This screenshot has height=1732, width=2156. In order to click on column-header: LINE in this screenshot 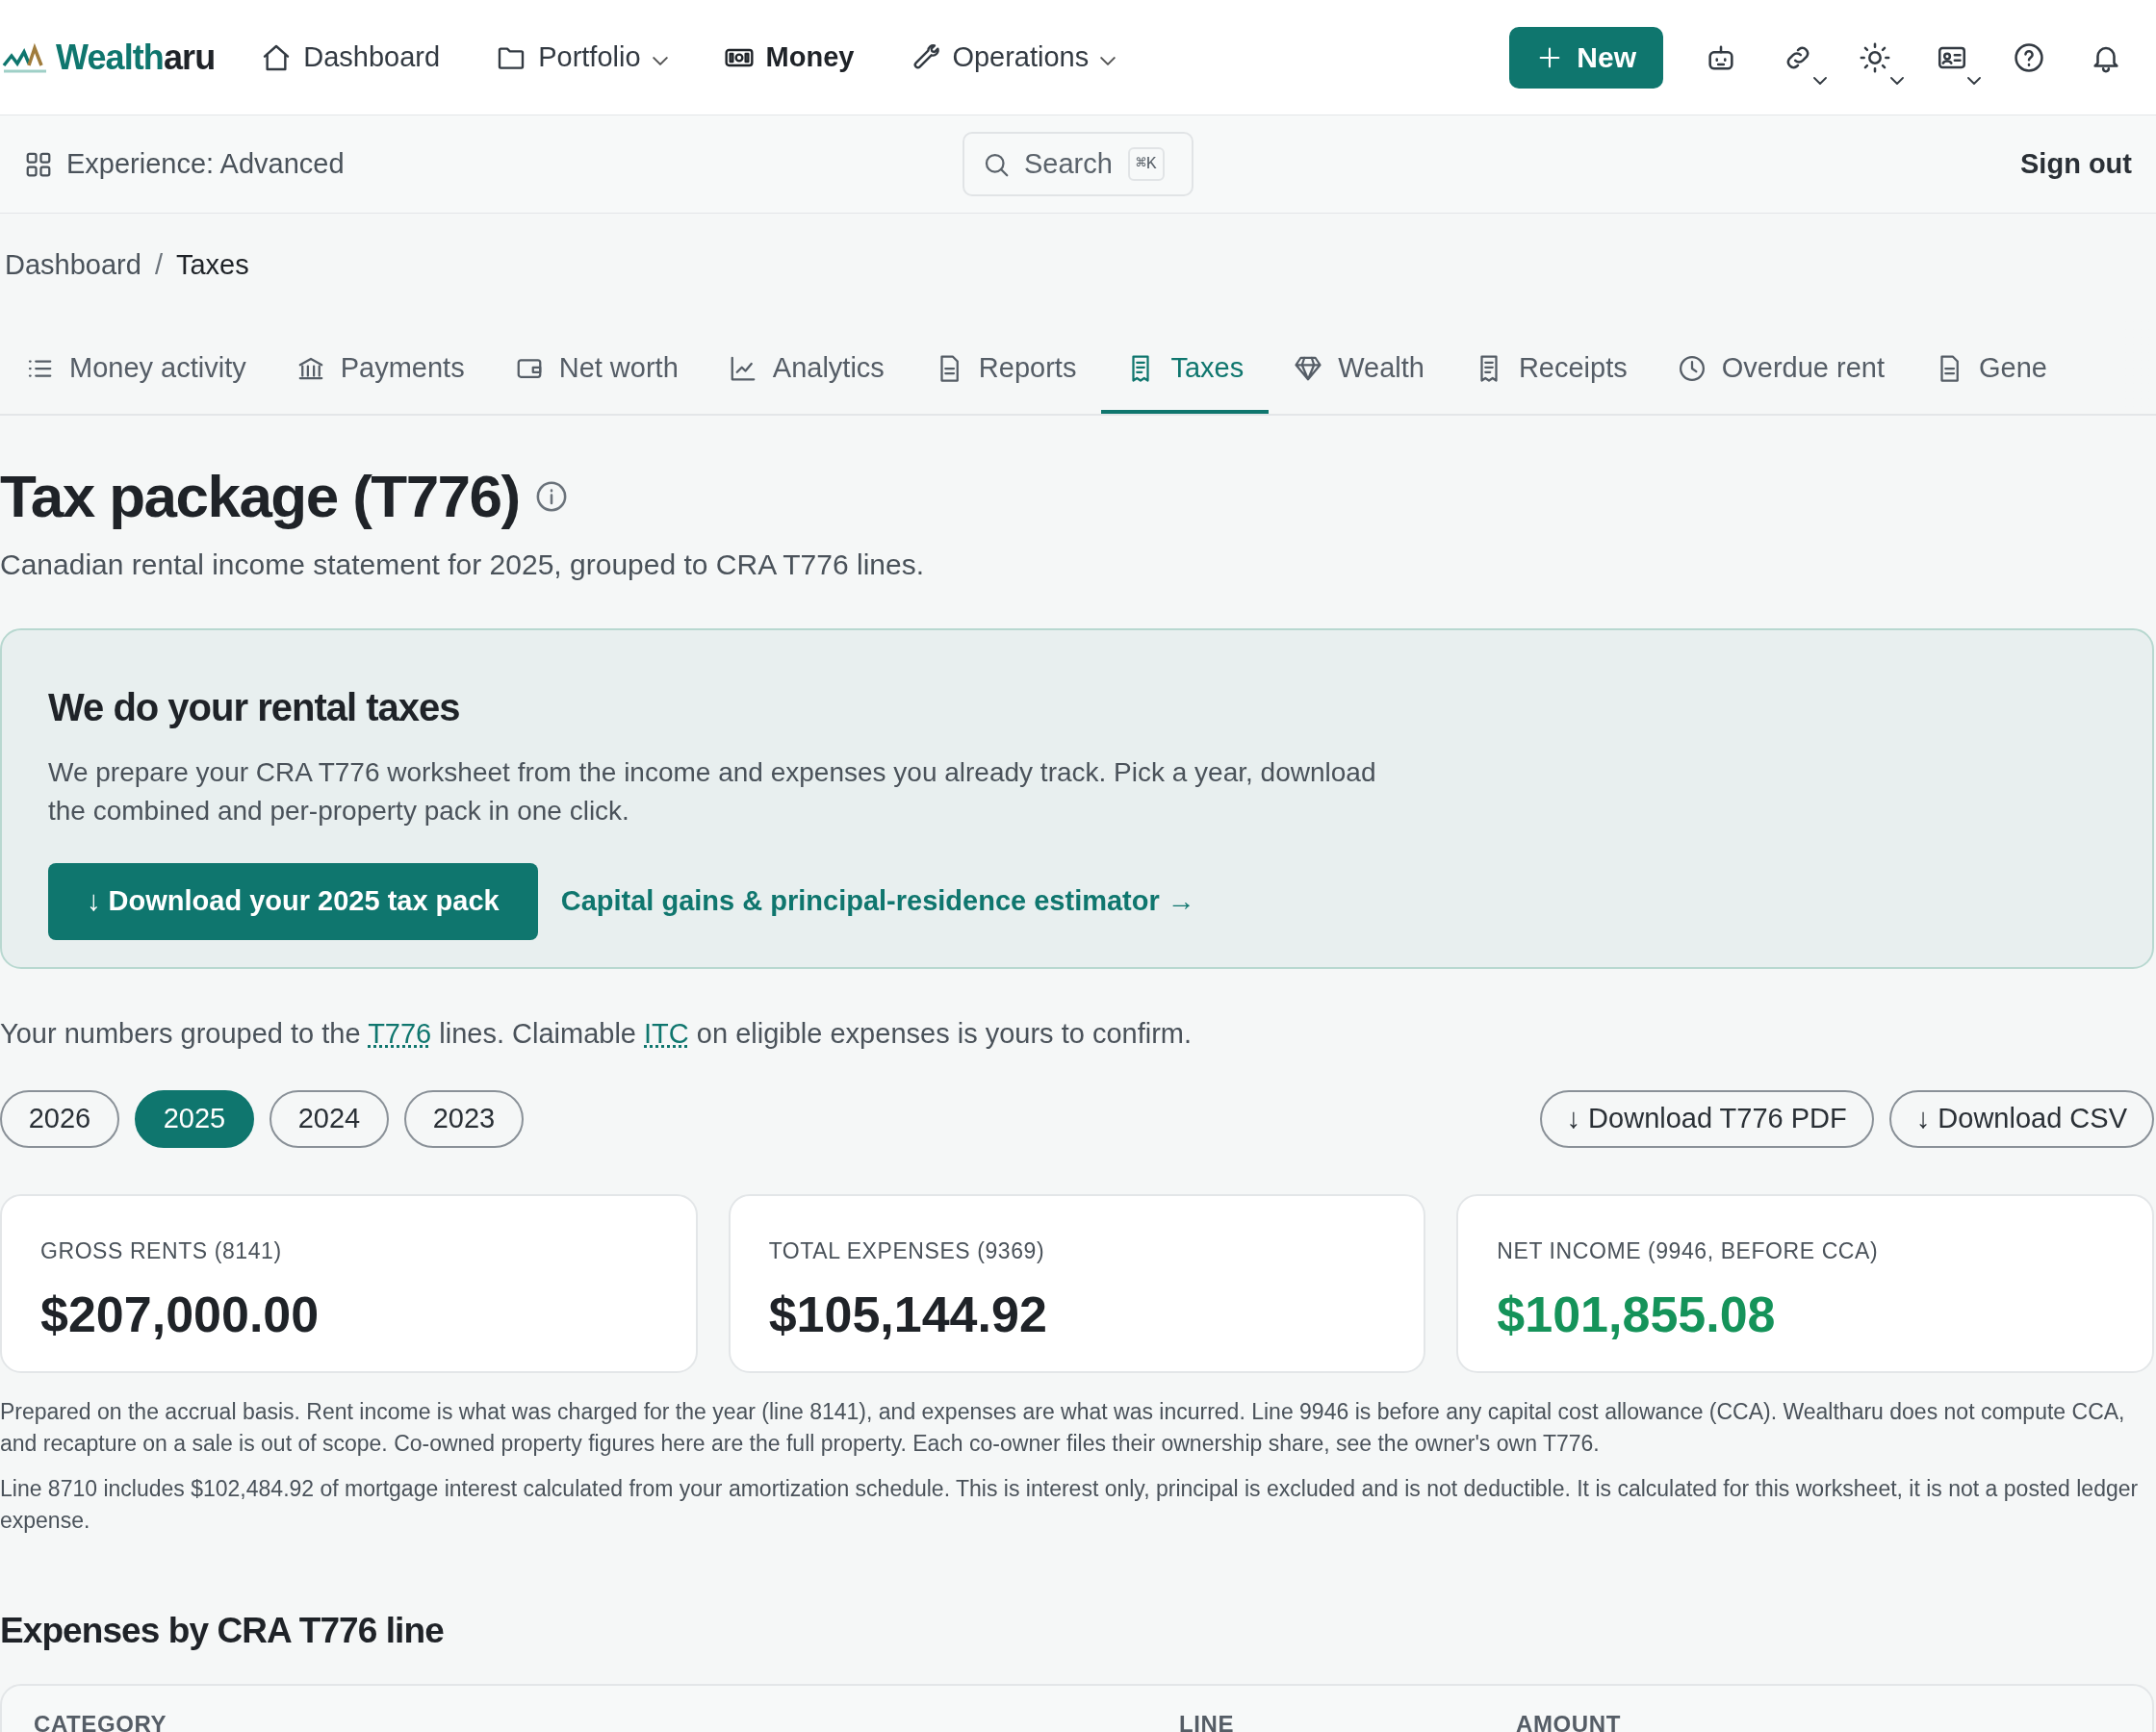, I will do `click(1207, 1721)`.